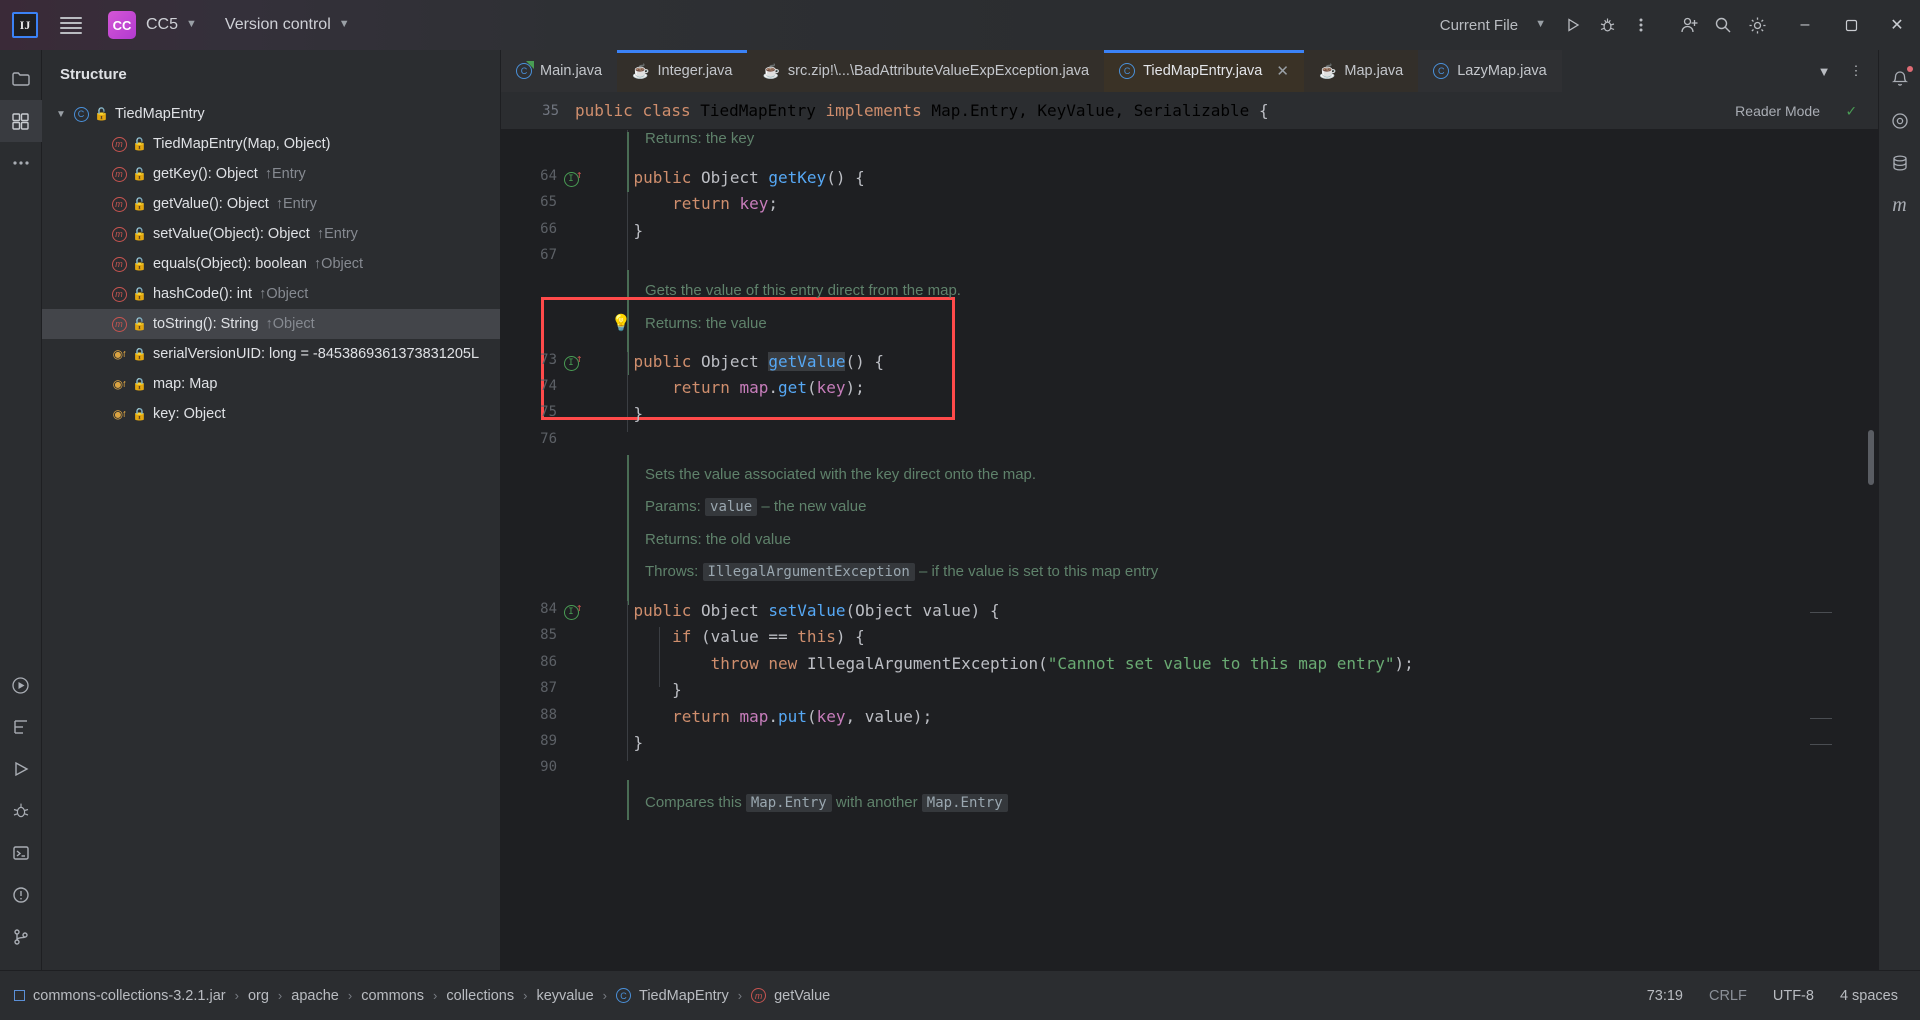  Describe the element at coordinates (1856, 71) in the screenshot. I see `more-vertical-icon: ⋮` at that location.